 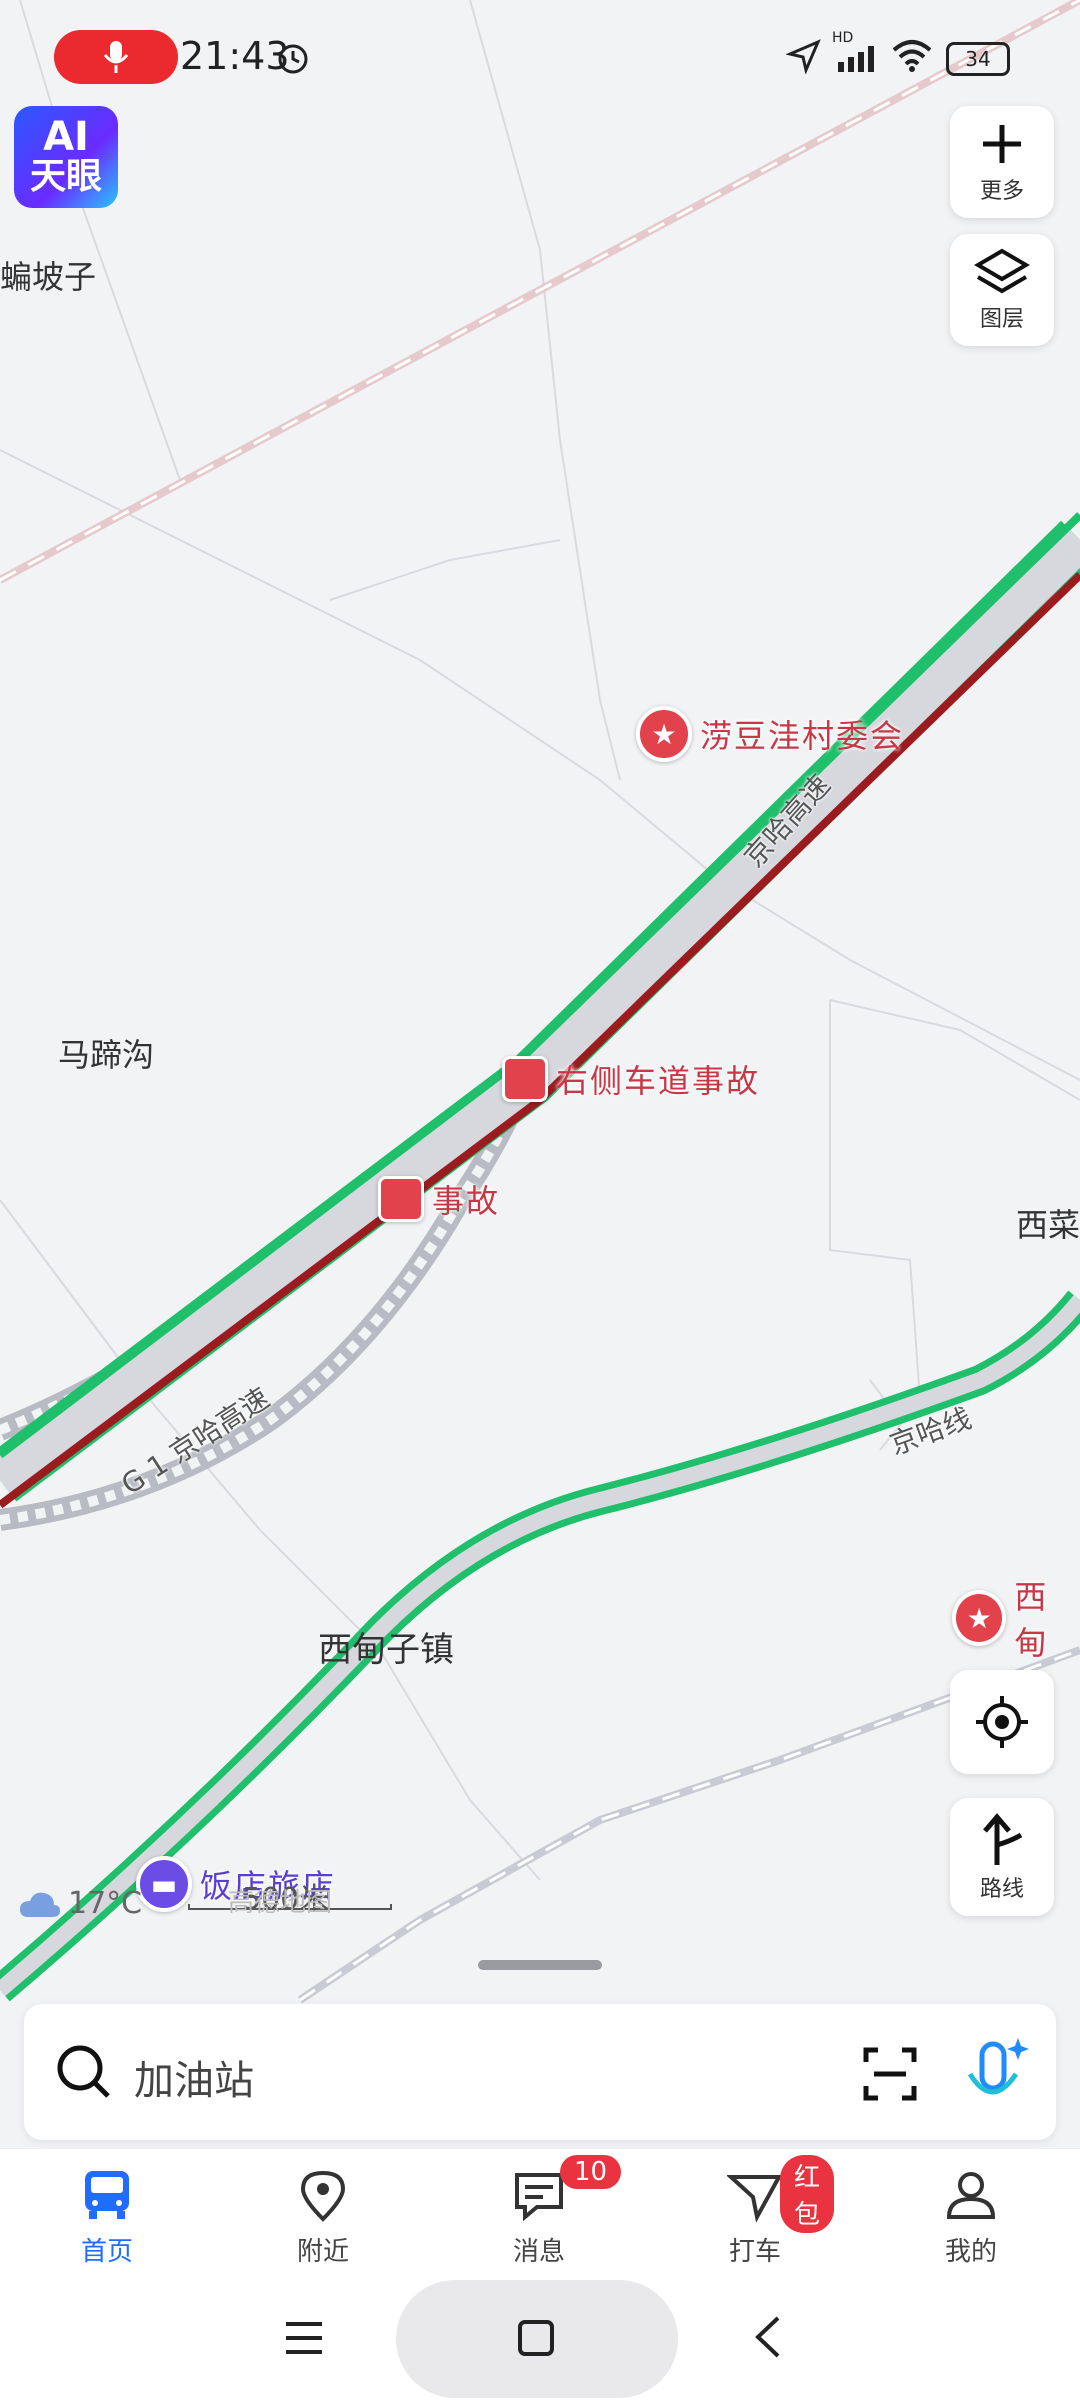 What do you see at coordinates (304, 2338) in the screenshot?
I see `menu-icon` at bounding box center [304, 2338].